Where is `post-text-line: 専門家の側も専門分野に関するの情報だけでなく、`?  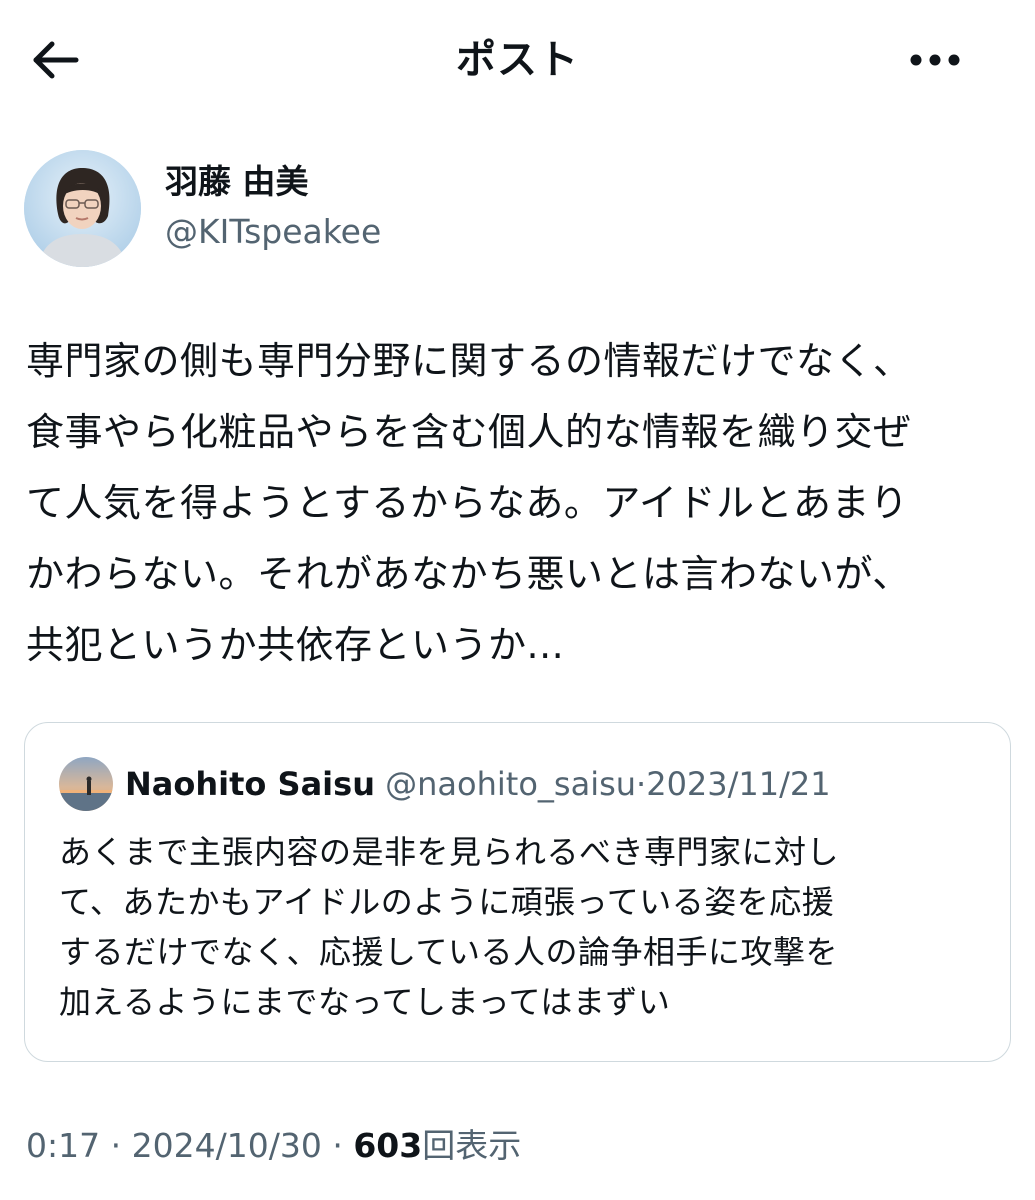
post-text-line: 専門家の側も専門分野に関するの情報だけでなく、 is located at coordinates (469, 361).